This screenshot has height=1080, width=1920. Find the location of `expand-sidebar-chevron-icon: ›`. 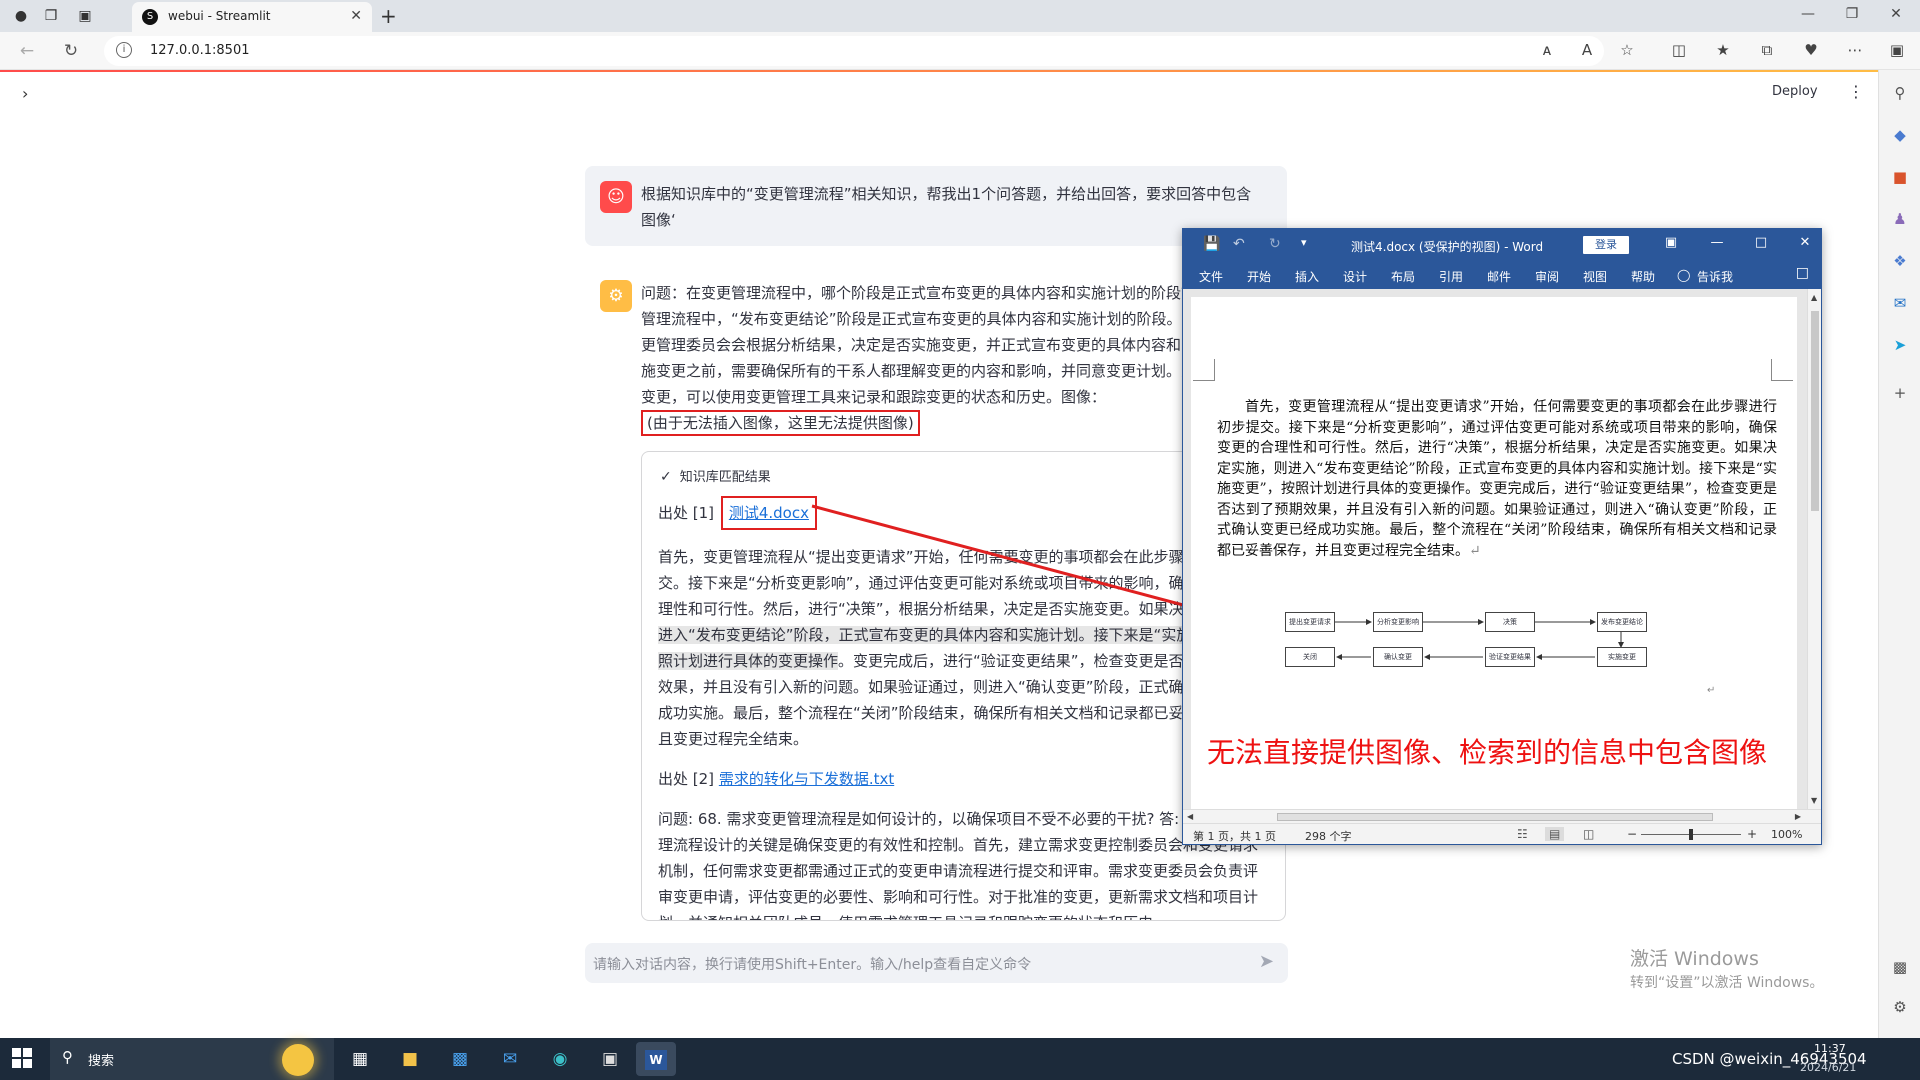

expand-sidebar-chevron-icon: › is located at coordinates (25, 93).